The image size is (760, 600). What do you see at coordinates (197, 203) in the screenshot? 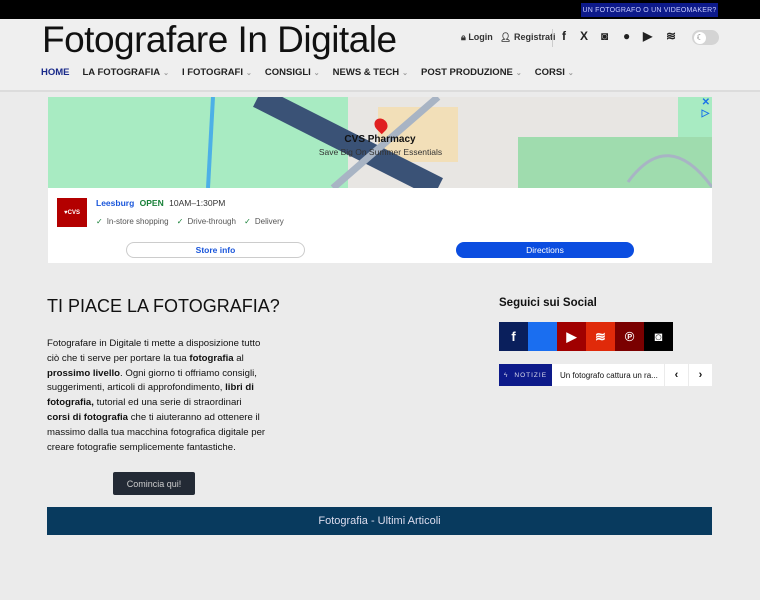
I see `store-hours: 10AM–1:30PM` at bounding box center [197, 203].